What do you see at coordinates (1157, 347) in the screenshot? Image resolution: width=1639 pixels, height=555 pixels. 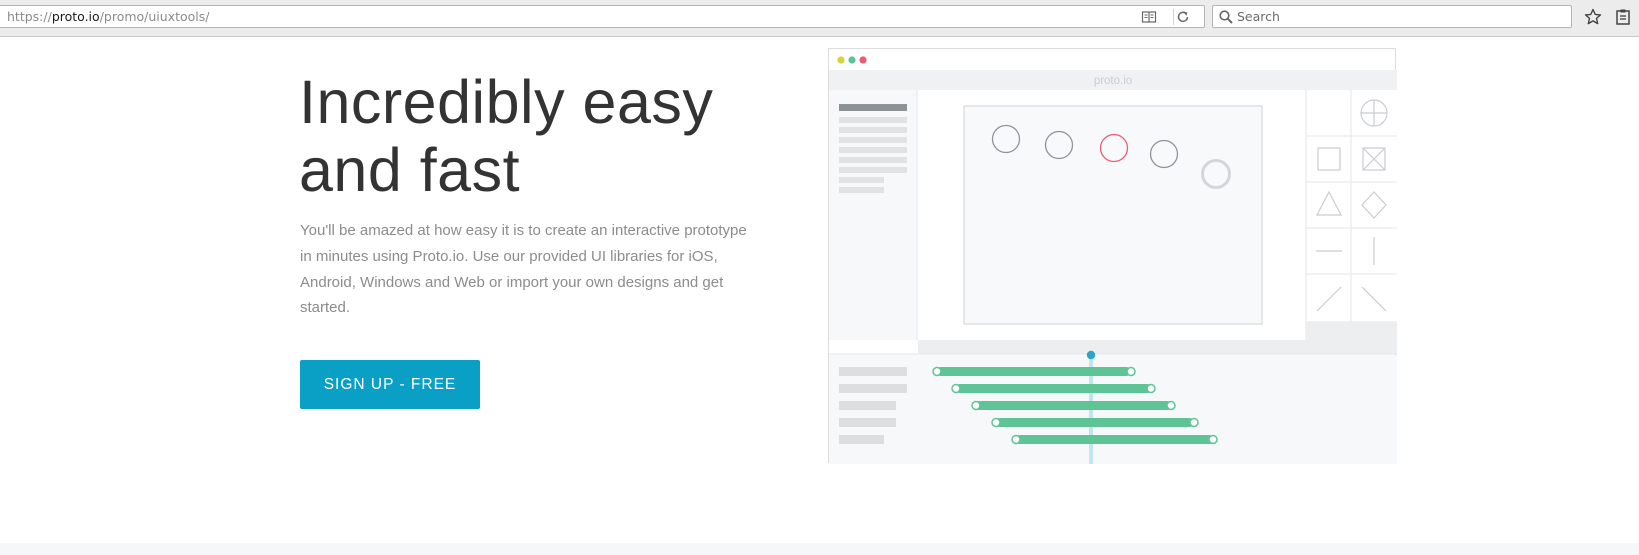 I see `canvas-scrollbar-strip` at bounding box center [1157, 347].